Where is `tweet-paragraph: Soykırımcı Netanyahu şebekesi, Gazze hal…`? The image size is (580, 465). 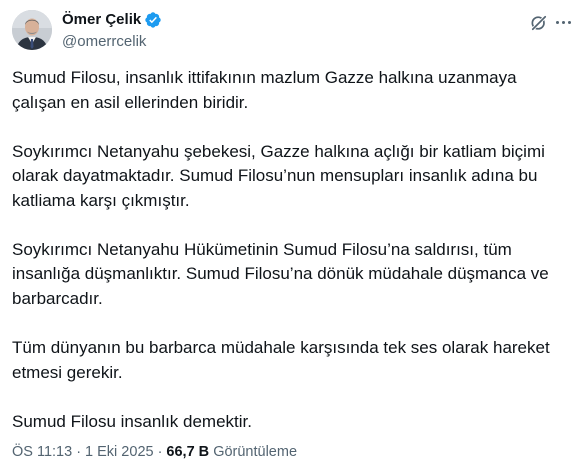 tweet-paragraph: Soykırımcı Netanyahu şebekesi, Gazze hal… is located at coordinates (278, 175).